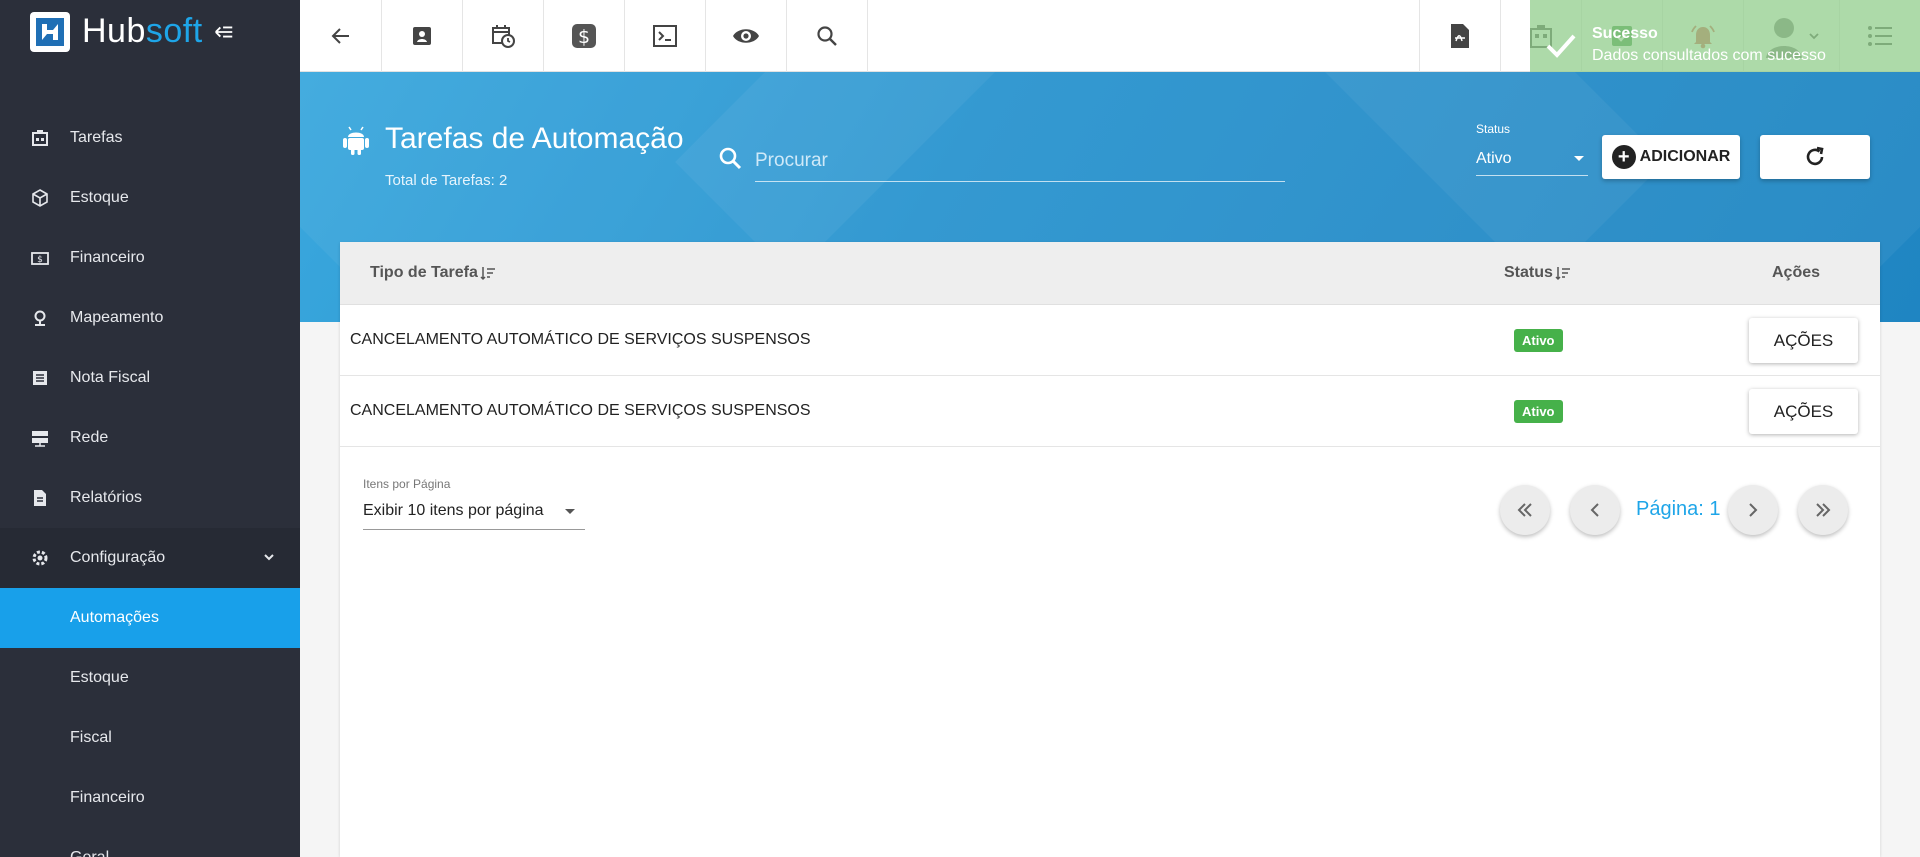 This screenshot has width=1920, height=857. Describe the element at coordinates (1528, 272) in the screenshot. I see `column-header-label: Status` at that location.